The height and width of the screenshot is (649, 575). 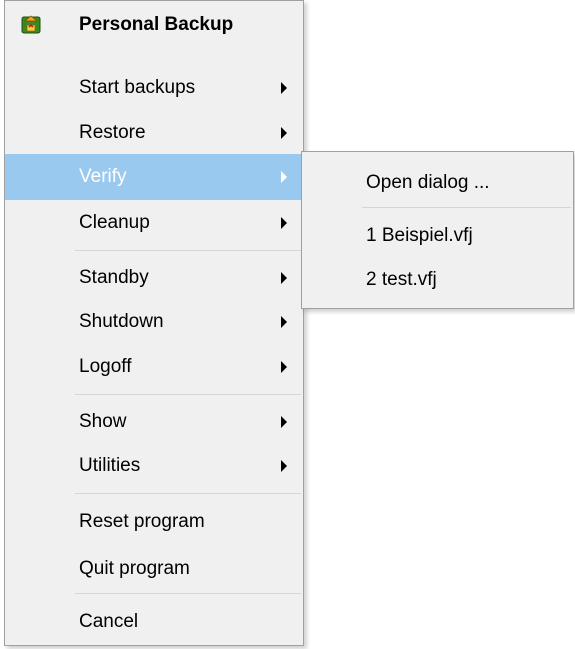 I want to click on menu-item-label: Standby, so click(x=114, y=277).